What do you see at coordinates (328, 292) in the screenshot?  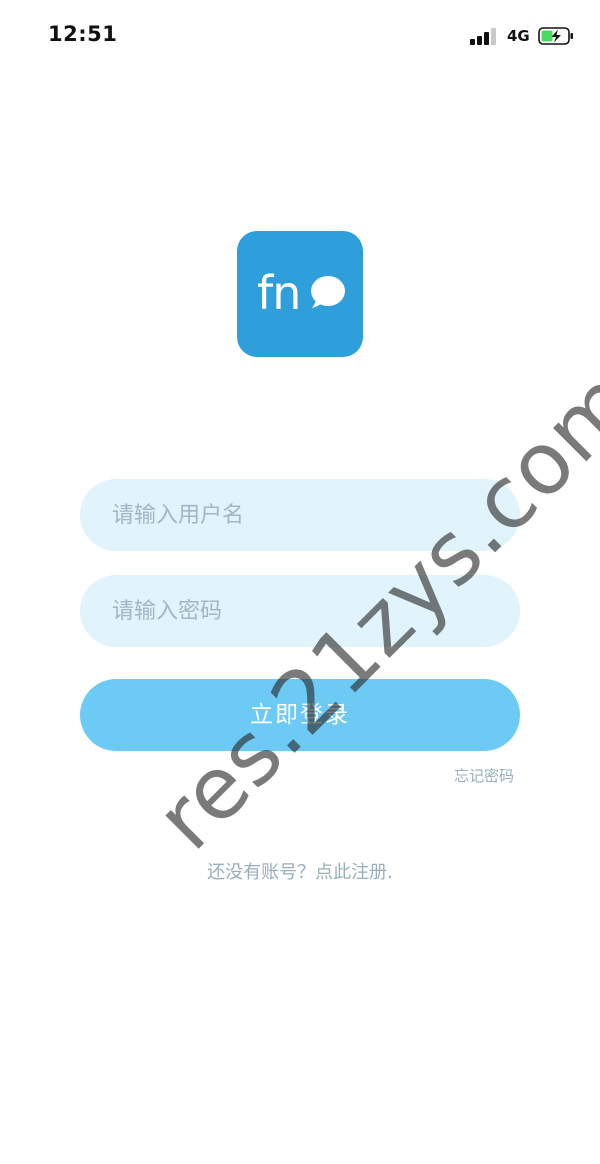 I see `chat-bubble-icon` at bounding box center [328, 292].